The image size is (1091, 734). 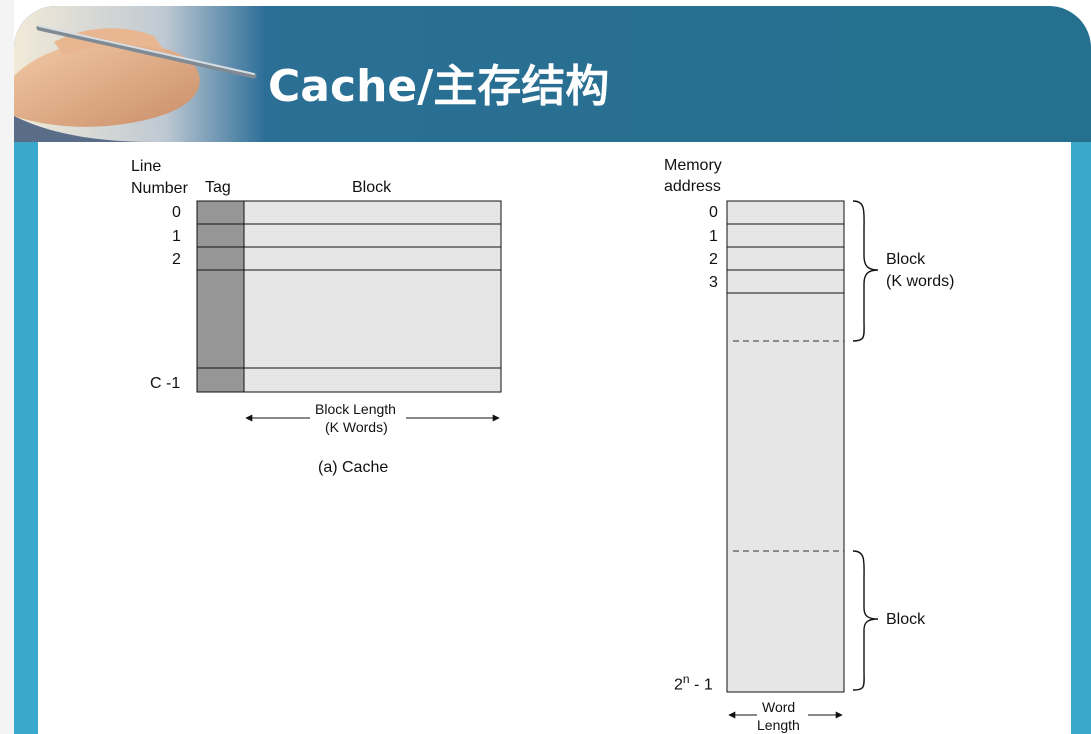 What do you see at coordinates (865, 620) in the screenshot?
I see `memory-brace-bottom` at bounding box center [865, 620].